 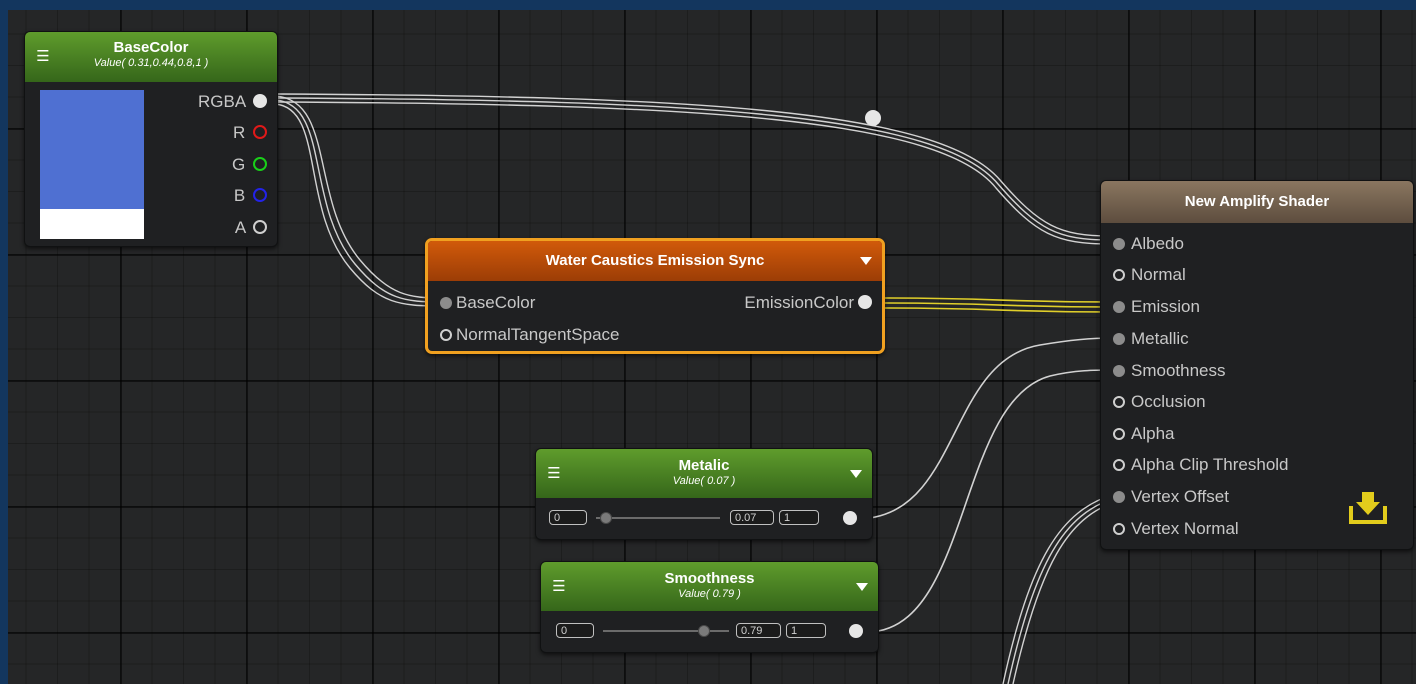 What do you see at coordinates (1151, 339) in the screenshot?
I see `input-port-metallic: Metallic` at bounding box center [1151, 339].